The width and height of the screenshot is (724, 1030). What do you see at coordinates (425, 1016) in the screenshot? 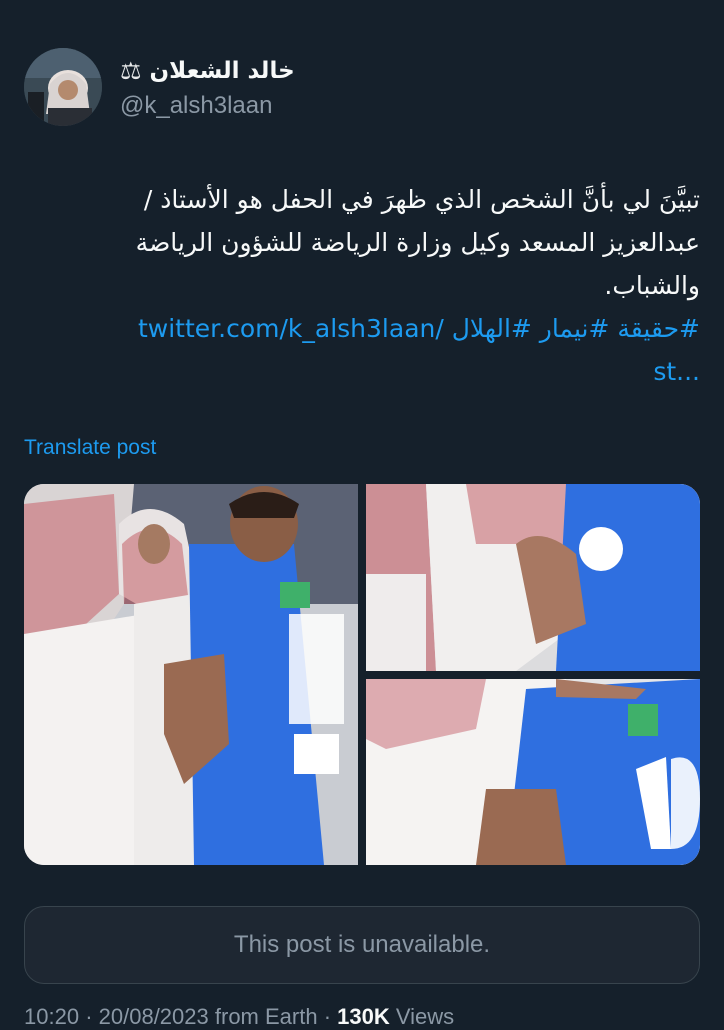
I see `views-label: Views` at bounding box center [425, 1016].